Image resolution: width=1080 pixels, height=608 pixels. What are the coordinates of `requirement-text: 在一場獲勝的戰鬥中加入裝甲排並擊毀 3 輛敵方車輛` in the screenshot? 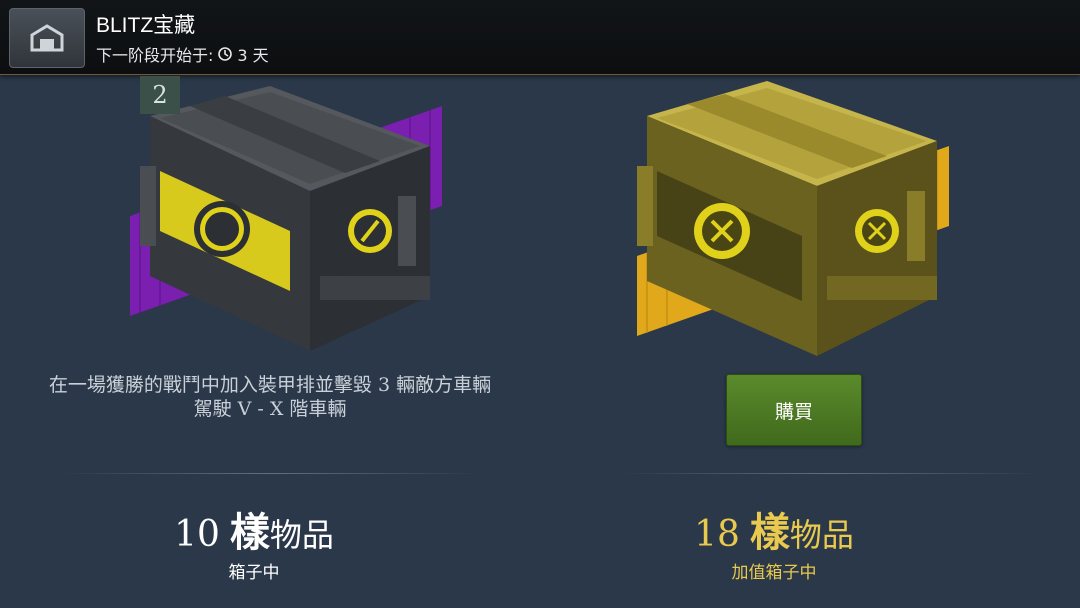 It's located at (270, 385).